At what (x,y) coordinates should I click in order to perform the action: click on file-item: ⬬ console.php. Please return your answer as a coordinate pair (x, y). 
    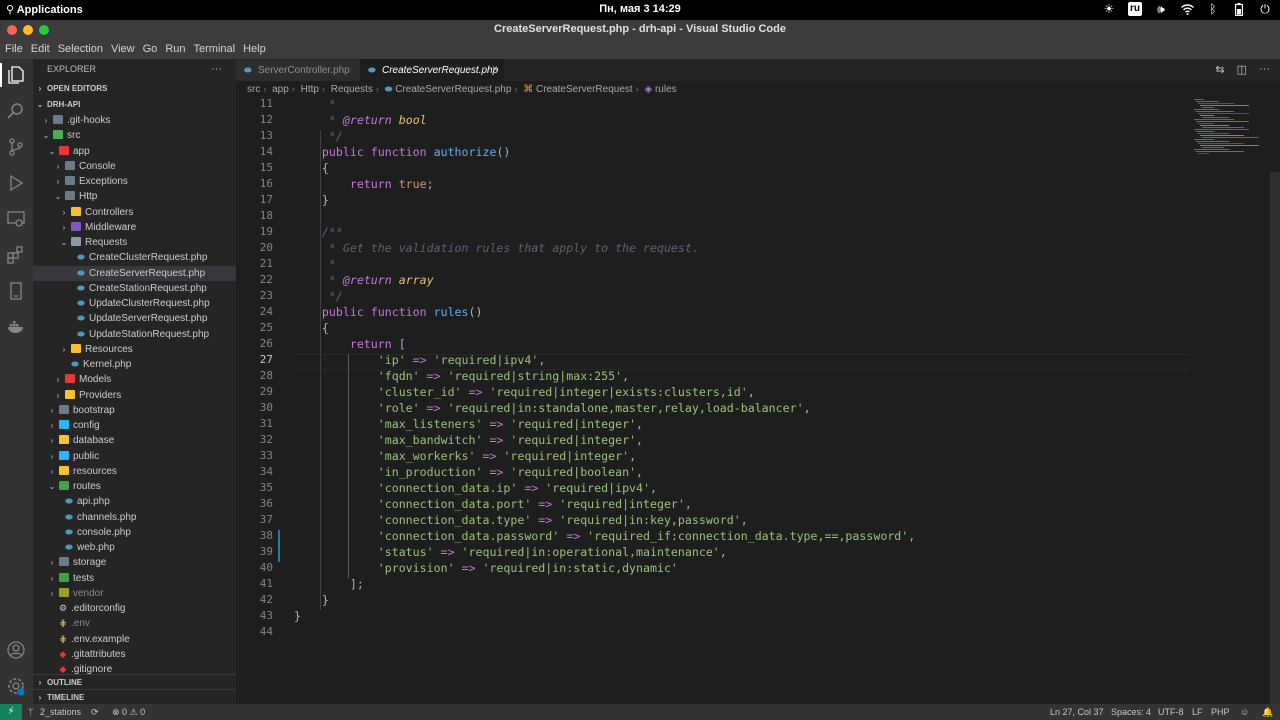
    Looking at the image, I should click on (134, 532).